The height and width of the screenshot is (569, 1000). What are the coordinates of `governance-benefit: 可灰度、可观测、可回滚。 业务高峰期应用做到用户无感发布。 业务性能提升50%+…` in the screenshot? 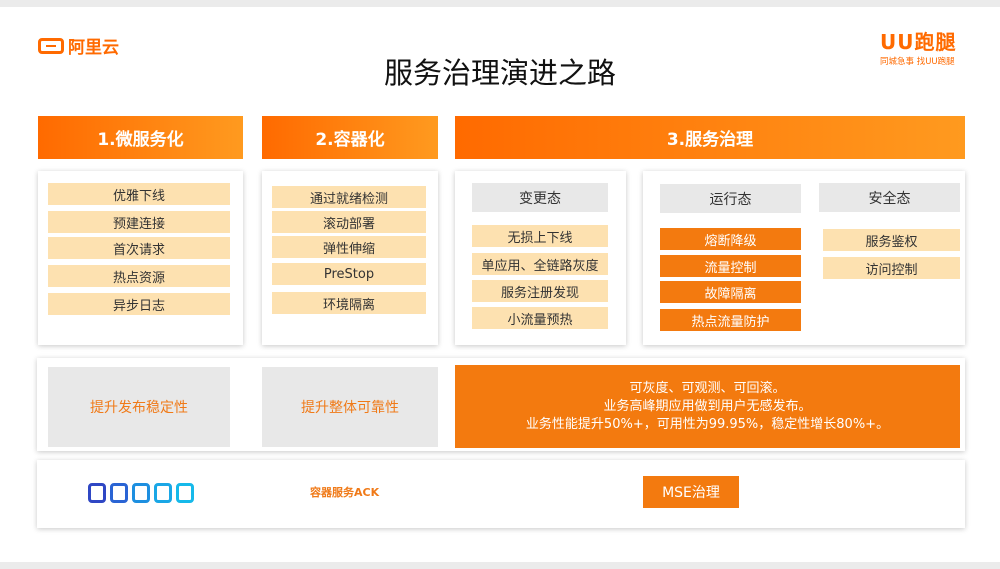 It's located at (707, 406).